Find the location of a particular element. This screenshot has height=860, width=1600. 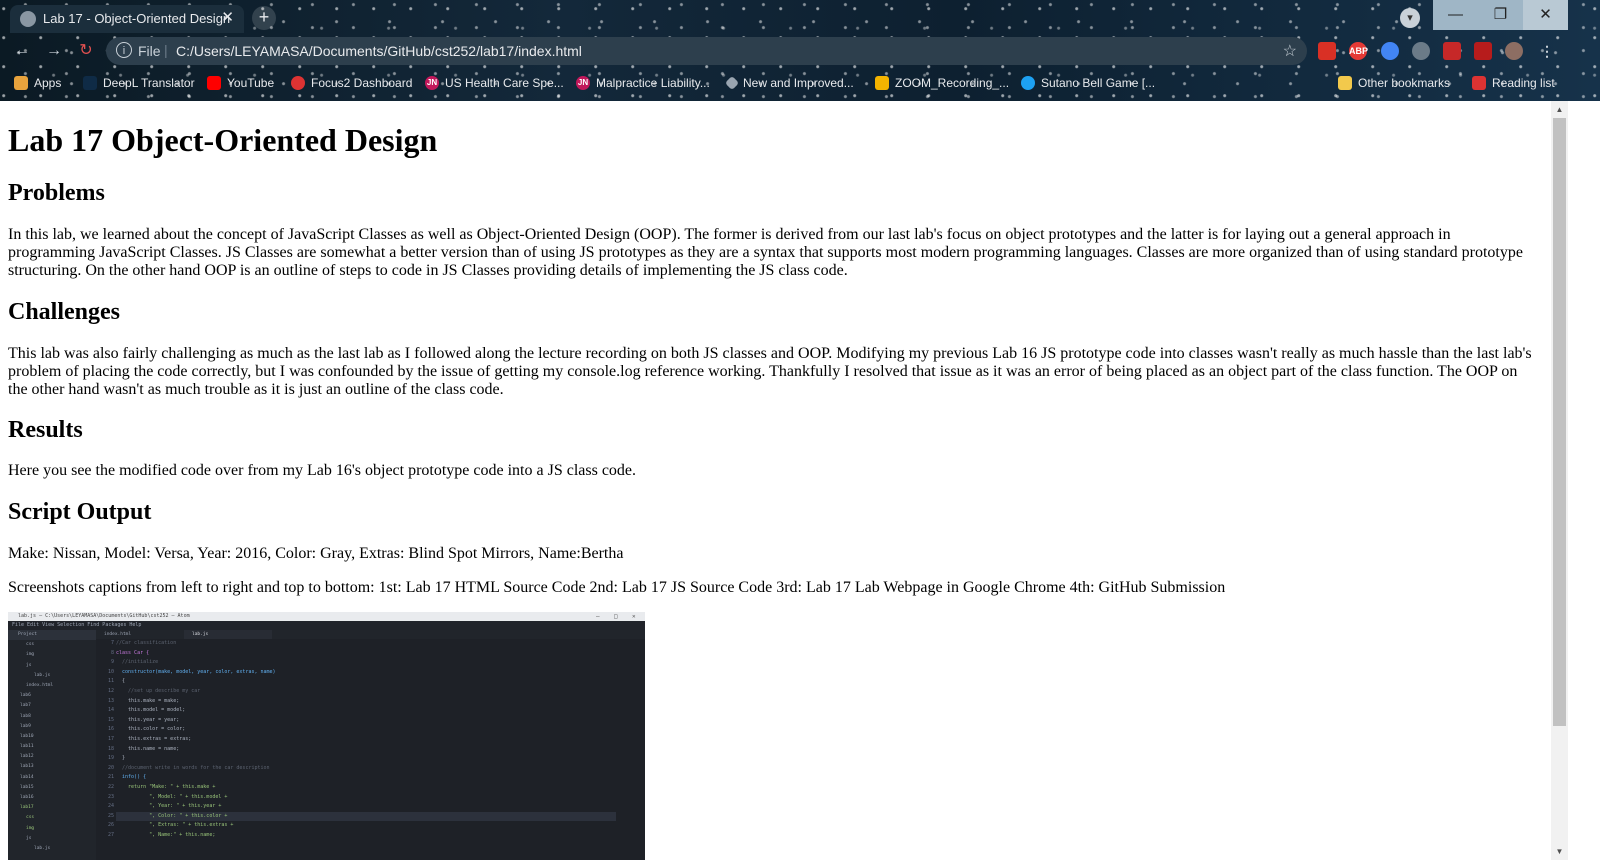

code-line: //initialize is located at coordinates (137, 662).